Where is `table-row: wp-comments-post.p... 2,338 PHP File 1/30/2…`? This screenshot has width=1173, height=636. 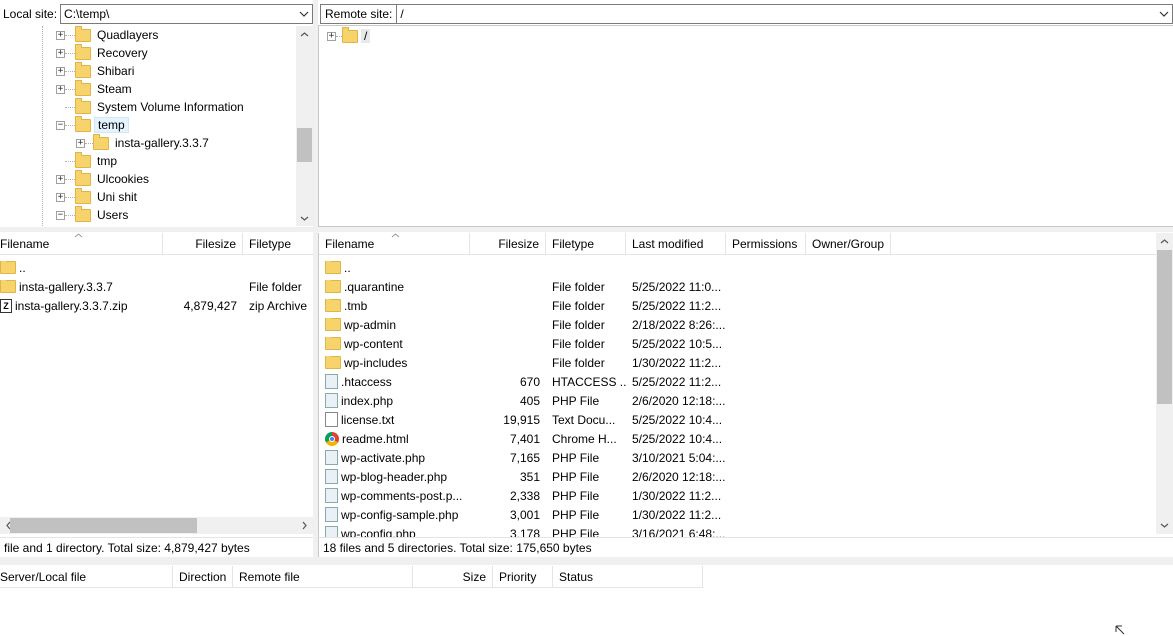 table-row: wp-comments-post.p... 2,338 PHP File 1/30/2… is located at coordinates (738, 495).